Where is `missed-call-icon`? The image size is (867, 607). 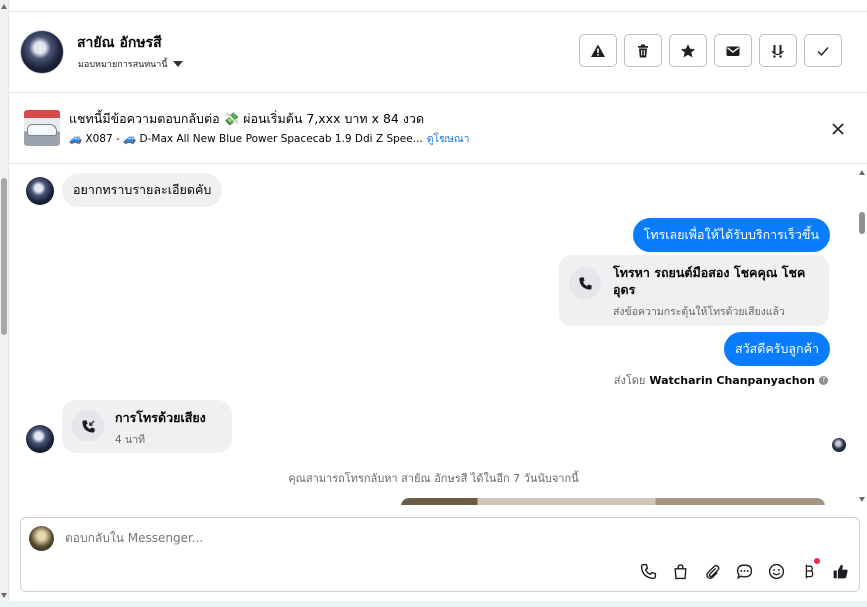
missed-call-icon is located at coordinates (88, 426).